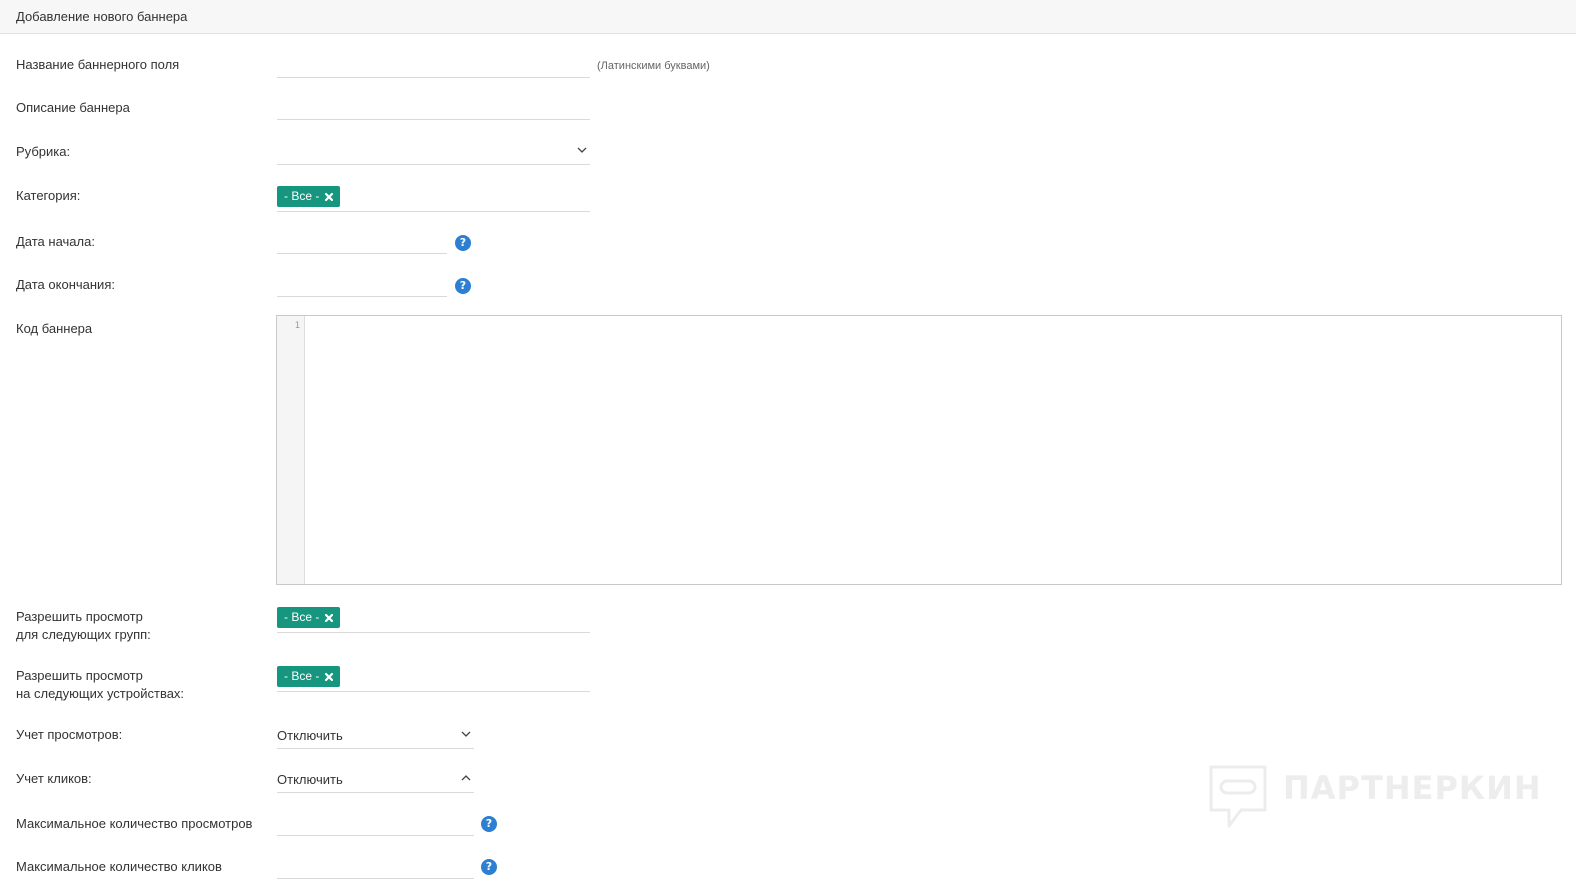  What do you see at coordinates (489, 867) in the screenshot?
I see `max-clicks-help-icon: ?` at bounding box center [489, 867].